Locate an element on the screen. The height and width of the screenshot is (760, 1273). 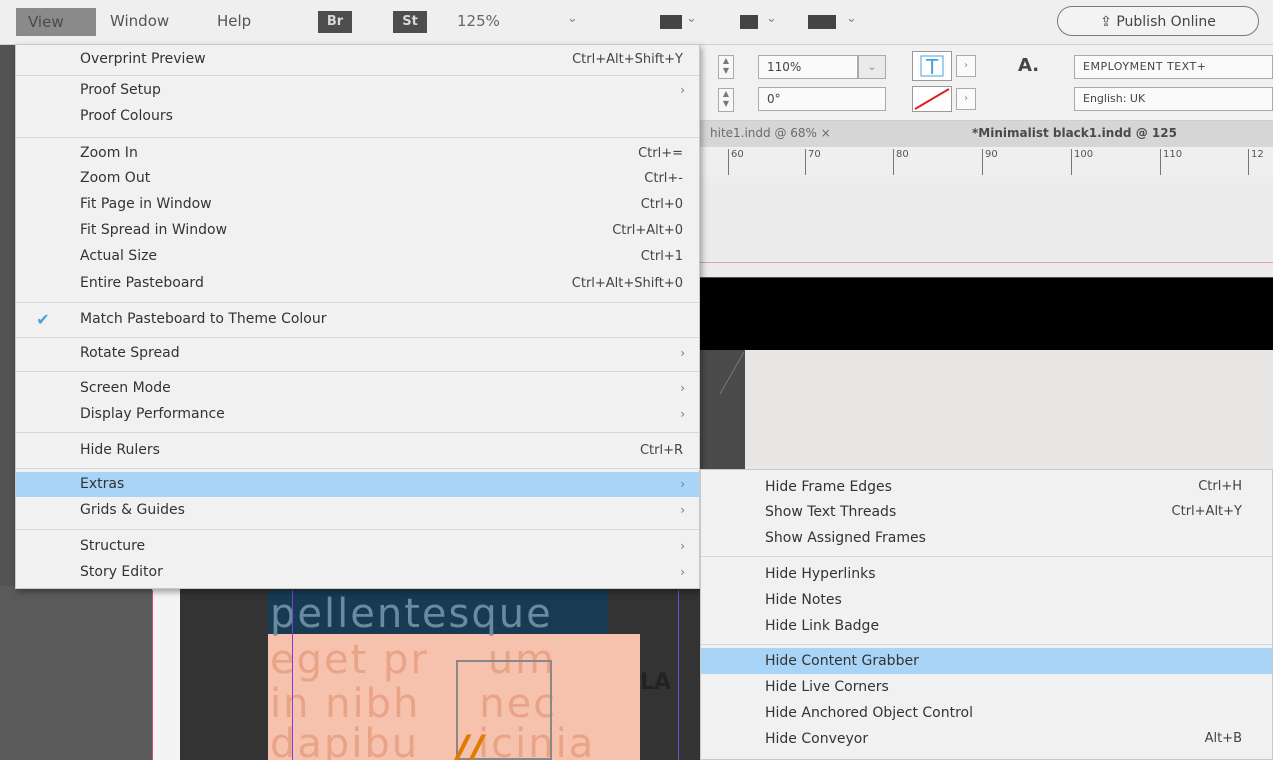
menu-item-label: Rotate Spread is located at coordinates (130, 353).